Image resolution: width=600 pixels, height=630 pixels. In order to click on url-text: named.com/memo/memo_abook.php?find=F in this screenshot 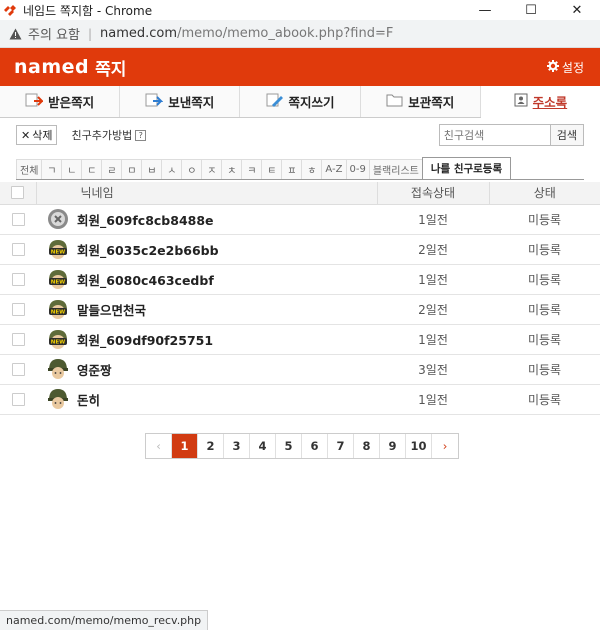, I will do `click(246, 33)`.